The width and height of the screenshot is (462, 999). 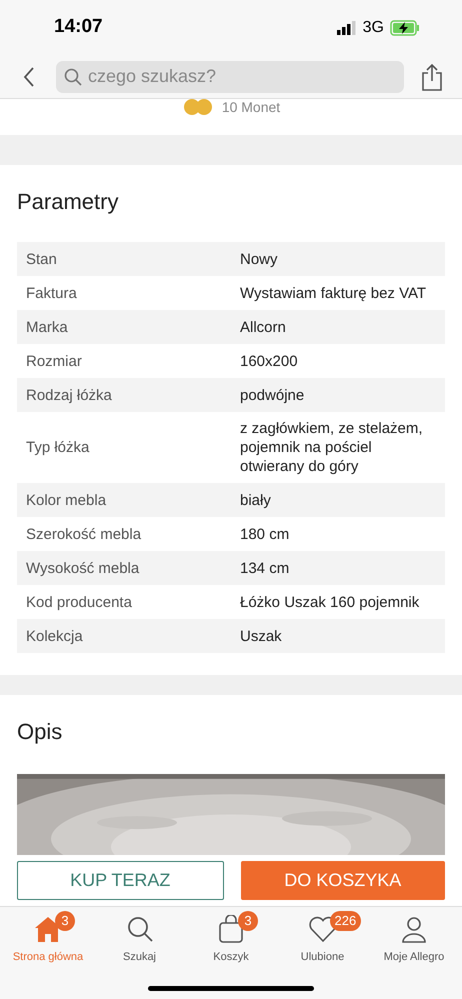 What do you see at coordinates (259, 259) in the screenshot?
I see `parameter-value: Nowy` at bounding box center [259, 259].